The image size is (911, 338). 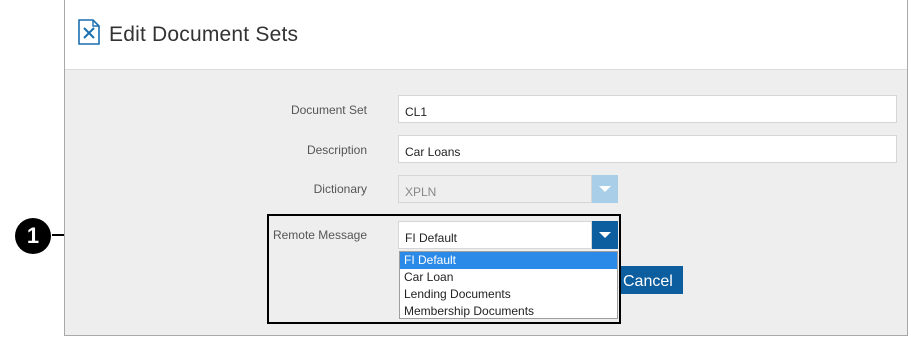 What do you see at coordinates (508, 311) in the screenshot?
I see `dropdown-option: Membership Documents` at bounding box center [508, 311].